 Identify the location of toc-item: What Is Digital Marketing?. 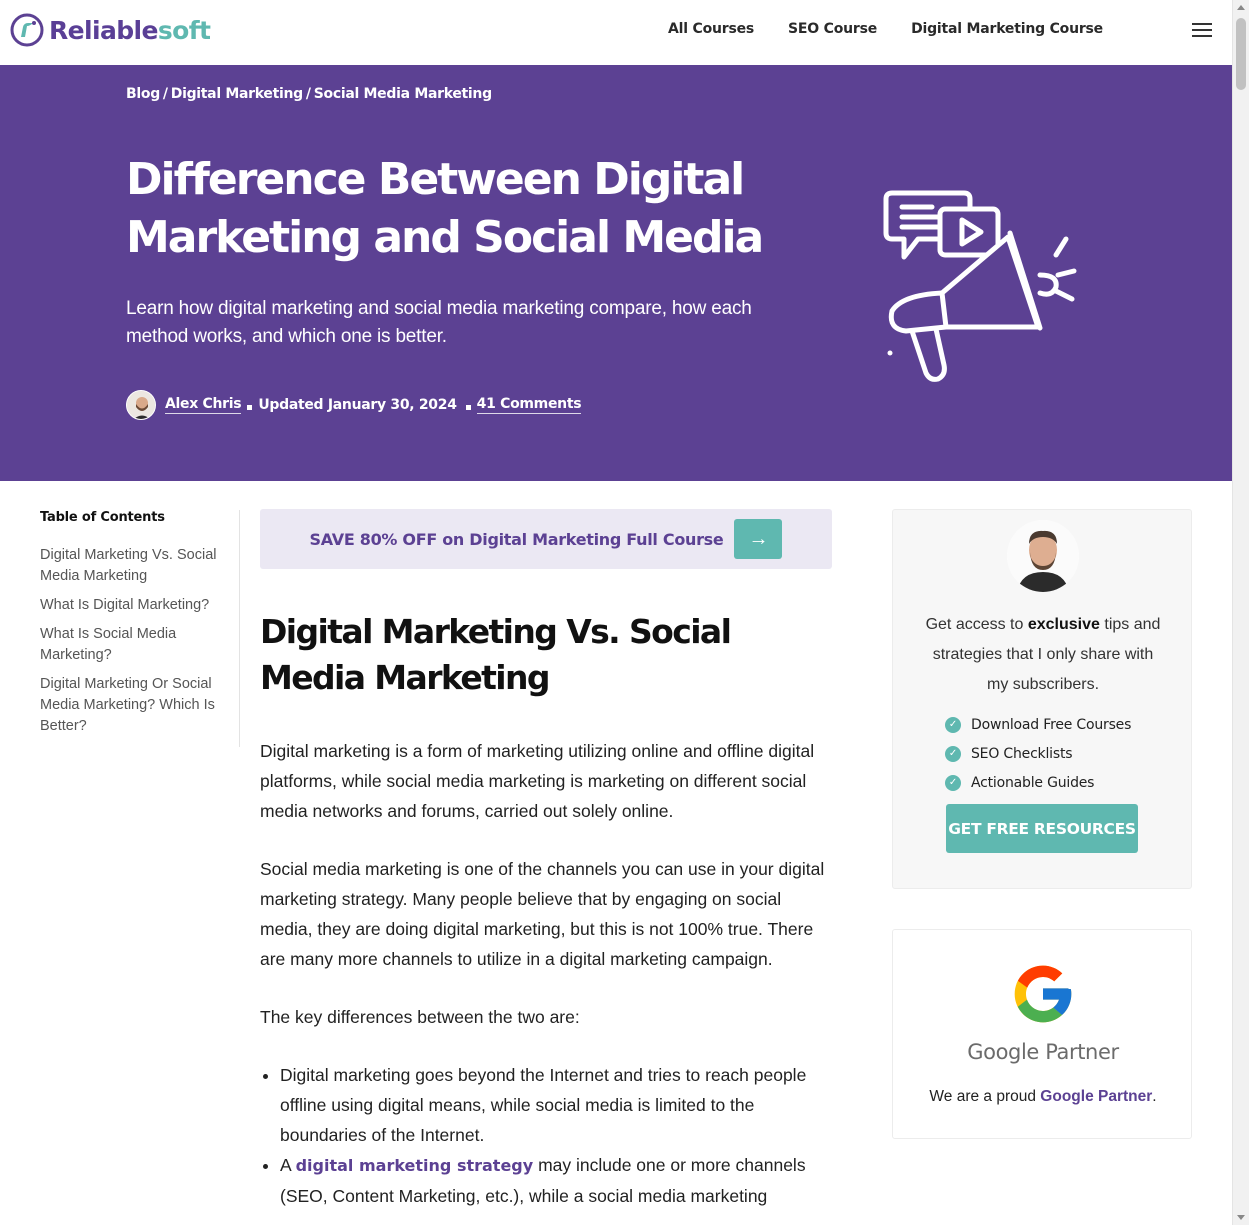
(130, 605).